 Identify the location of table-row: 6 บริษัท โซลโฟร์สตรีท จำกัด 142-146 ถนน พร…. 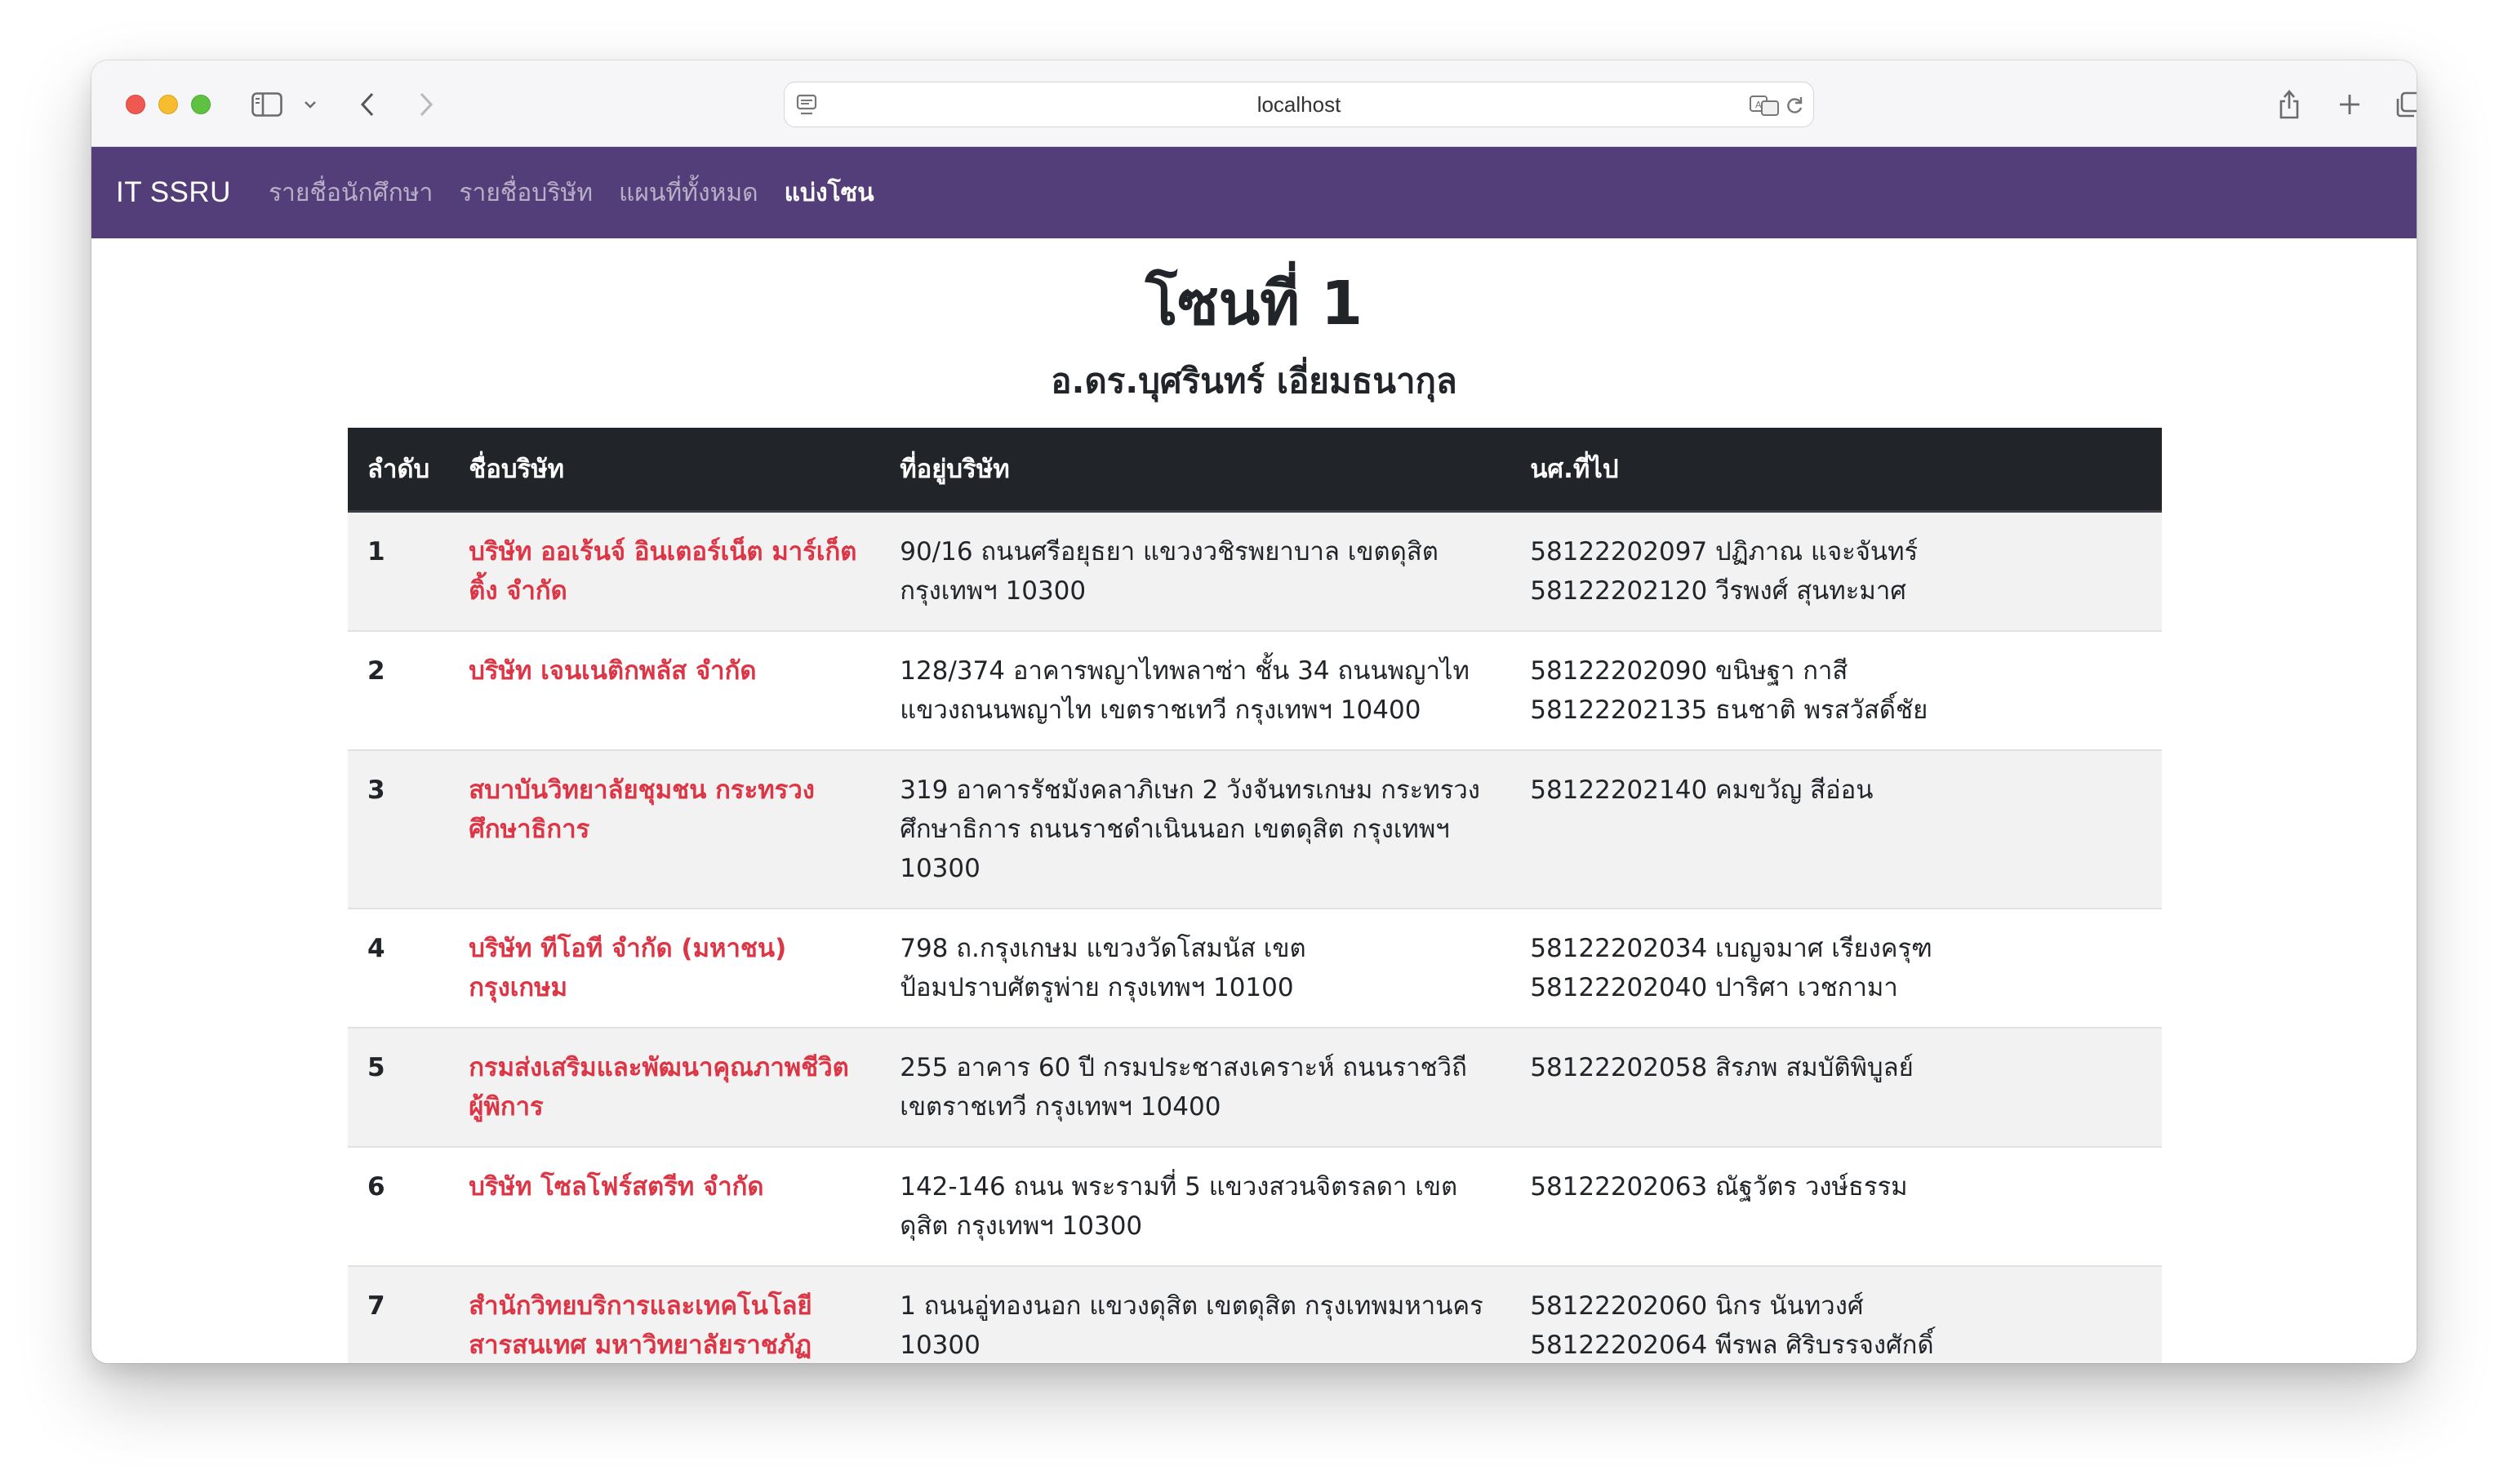
(1255, 1205).